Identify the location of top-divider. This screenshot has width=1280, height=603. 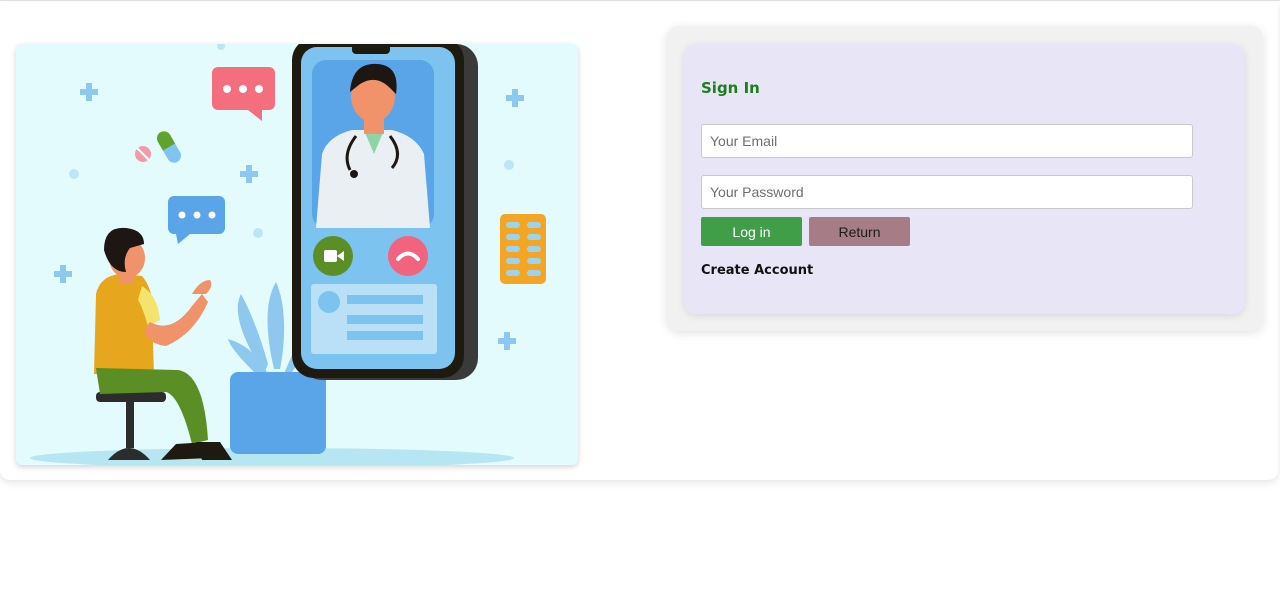
(640, 0).